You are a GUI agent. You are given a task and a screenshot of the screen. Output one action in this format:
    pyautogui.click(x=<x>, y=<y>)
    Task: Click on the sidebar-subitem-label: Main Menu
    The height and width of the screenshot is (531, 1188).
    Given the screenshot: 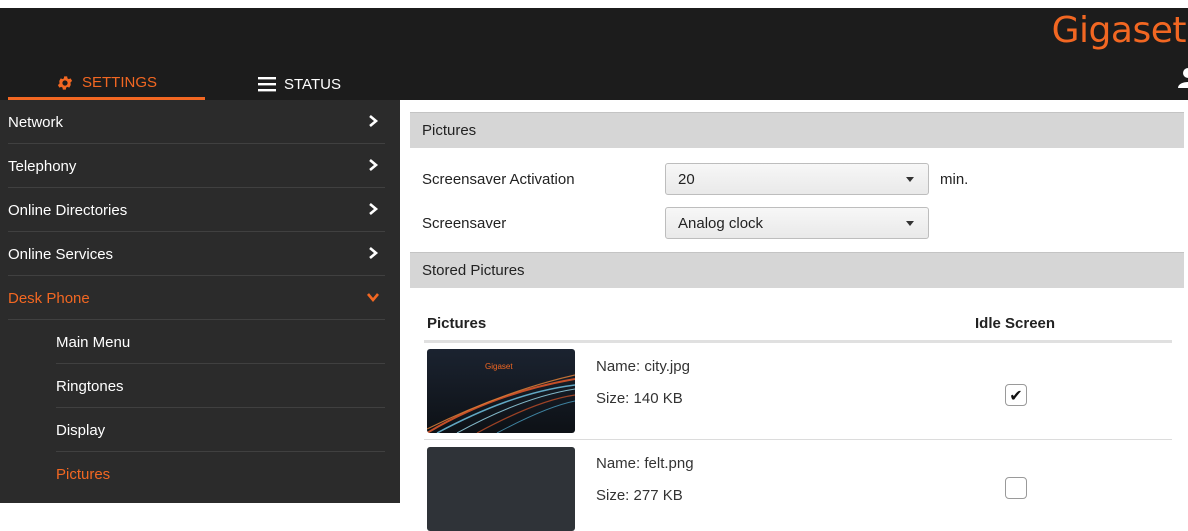 What is the action you would take?
    pyautogui.click(x=93, y=342)
    